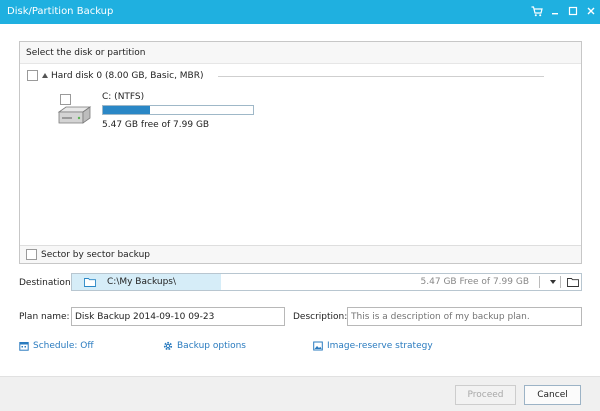  Describe the element at coordinates (156, 125) in the screenshot. I see `partition-free-space: 5.47 GB free of 7.99 GB` at that location.